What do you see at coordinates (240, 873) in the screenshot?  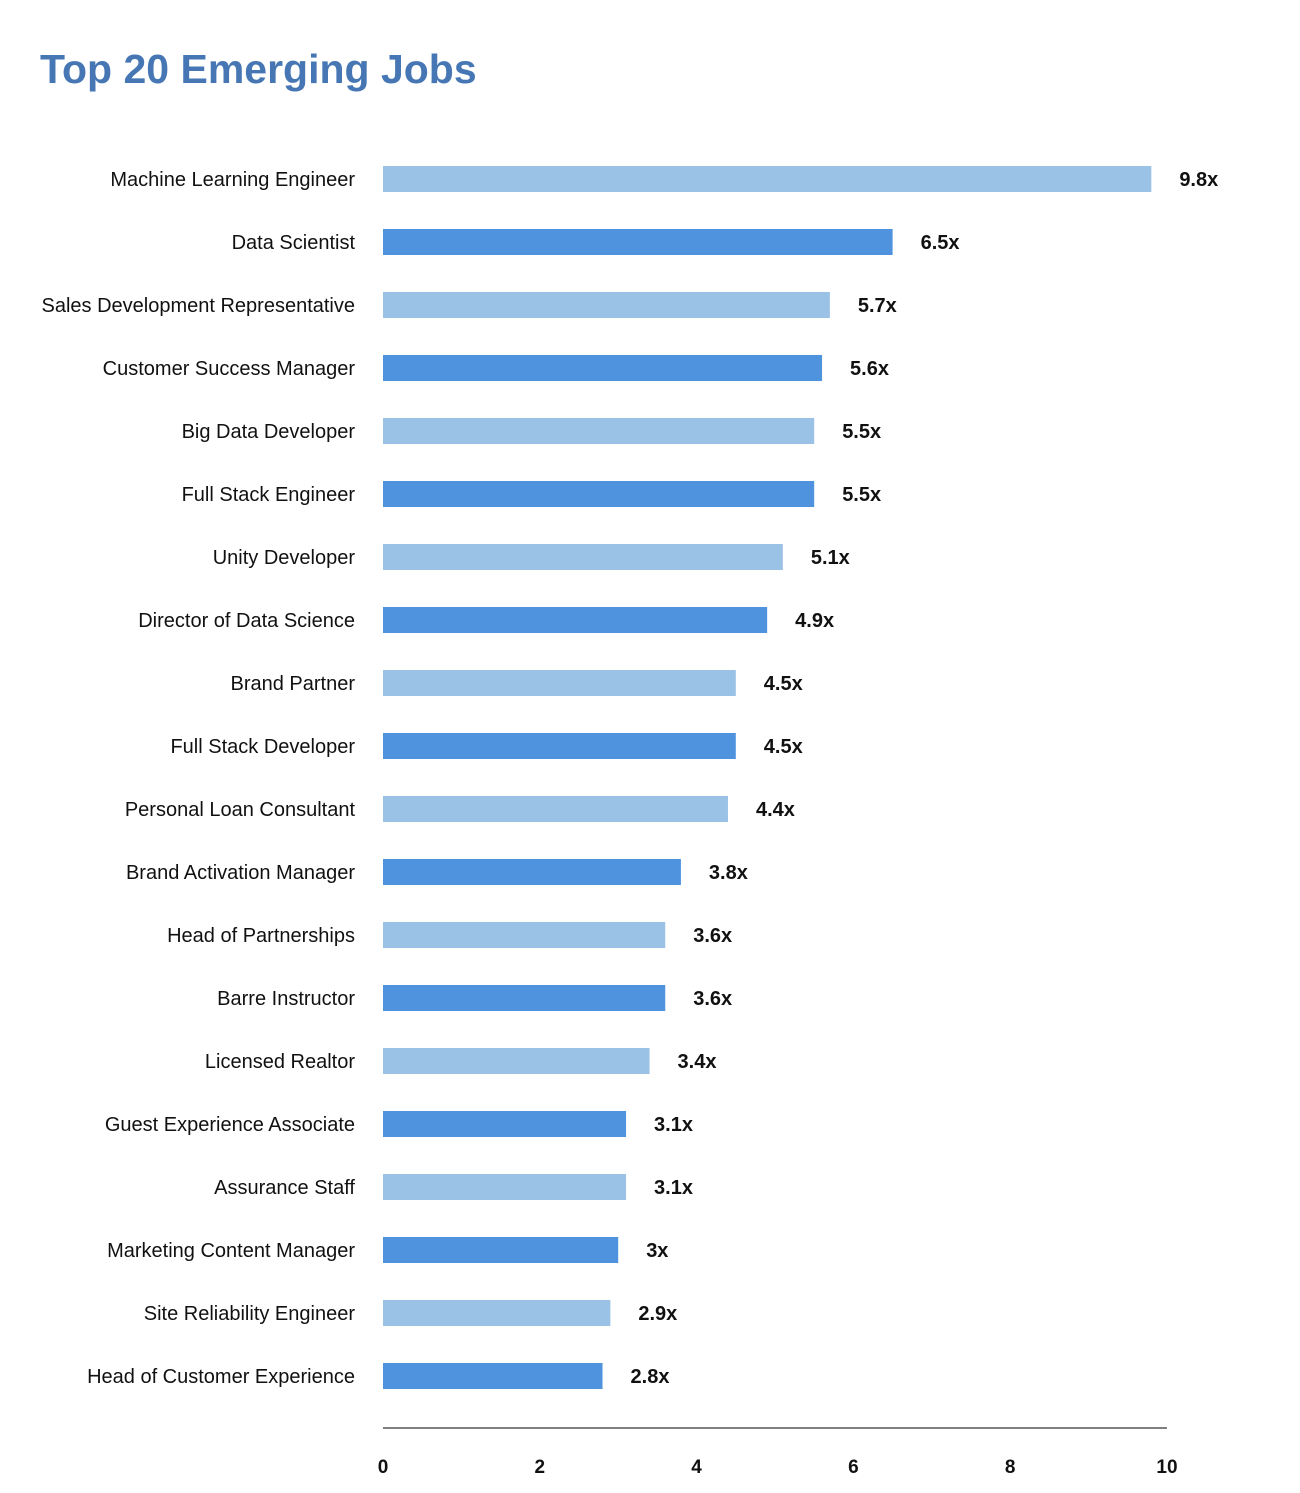 I see `category-label: Brand Activation Manager` at bounding box center [240, 873].